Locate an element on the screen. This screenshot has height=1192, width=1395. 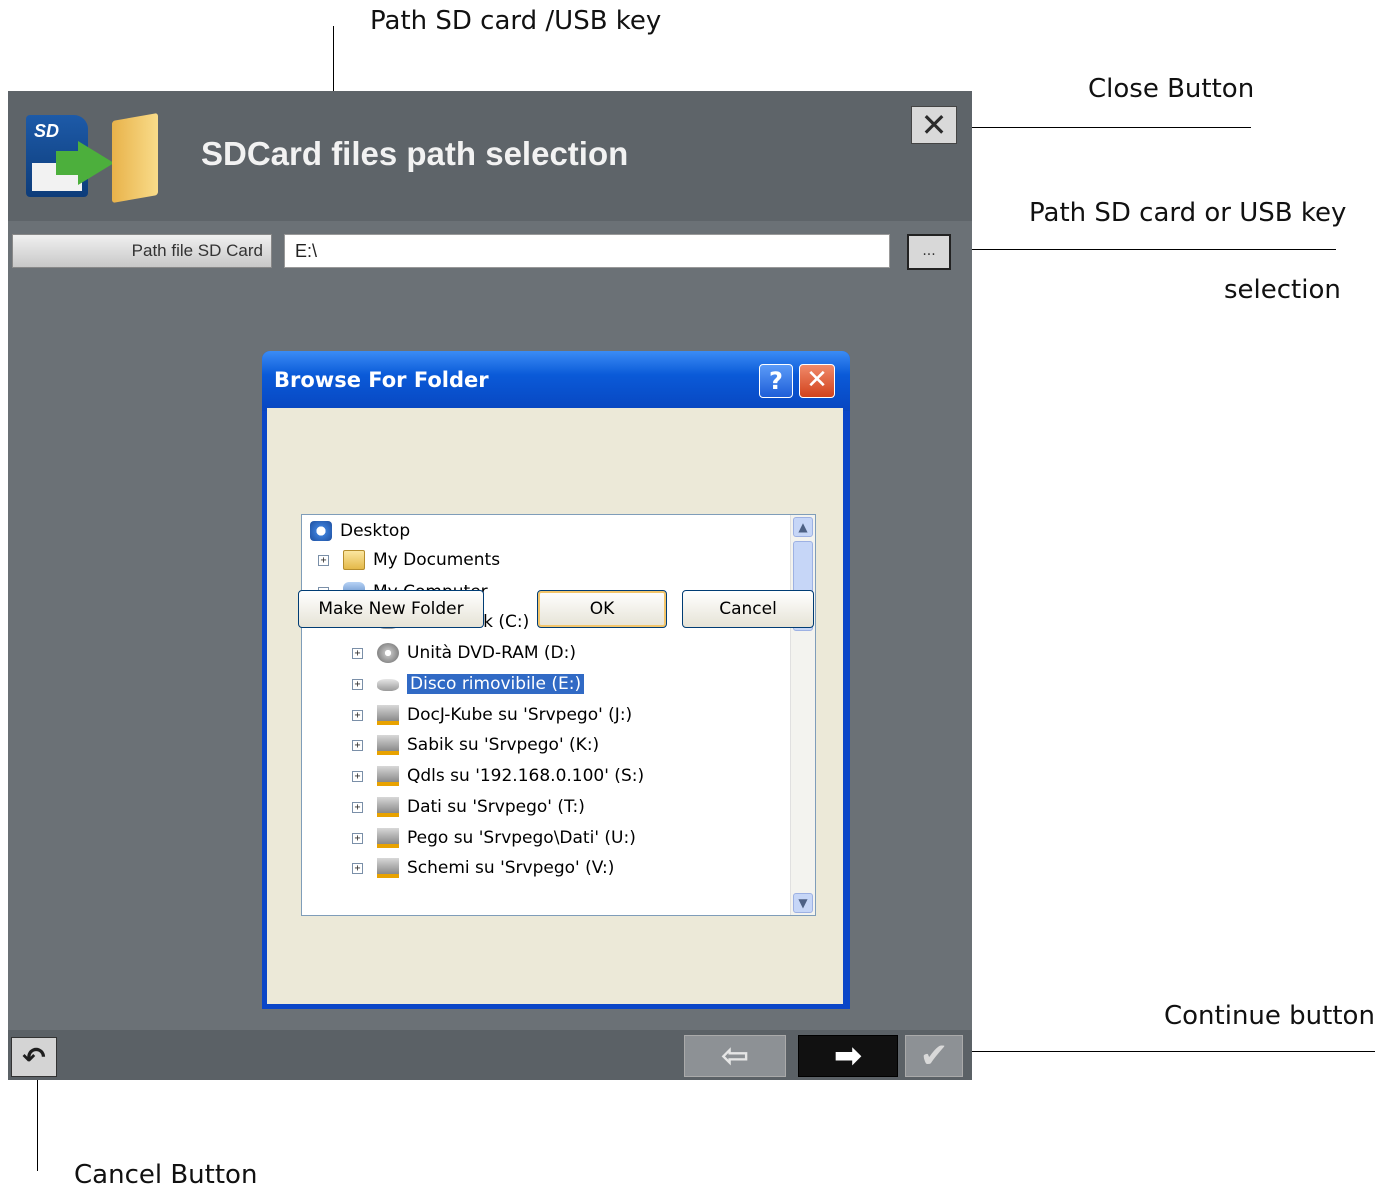
scroll-up-icon: ▲ is located at coordinates (803, 527).